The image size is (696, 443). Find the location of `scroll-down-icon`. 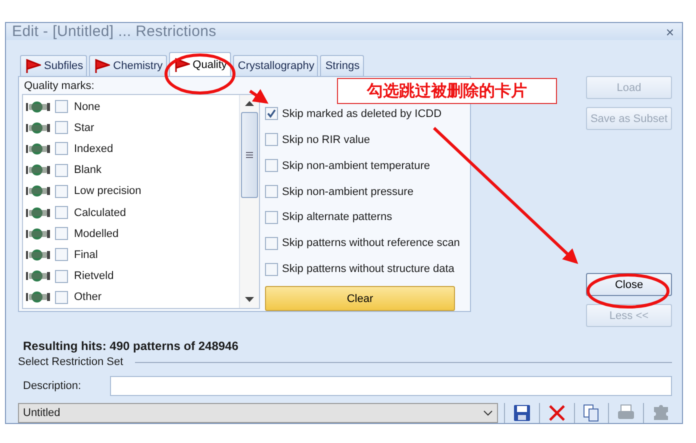

scroll-down-icon is located at coordinates (249, 299).